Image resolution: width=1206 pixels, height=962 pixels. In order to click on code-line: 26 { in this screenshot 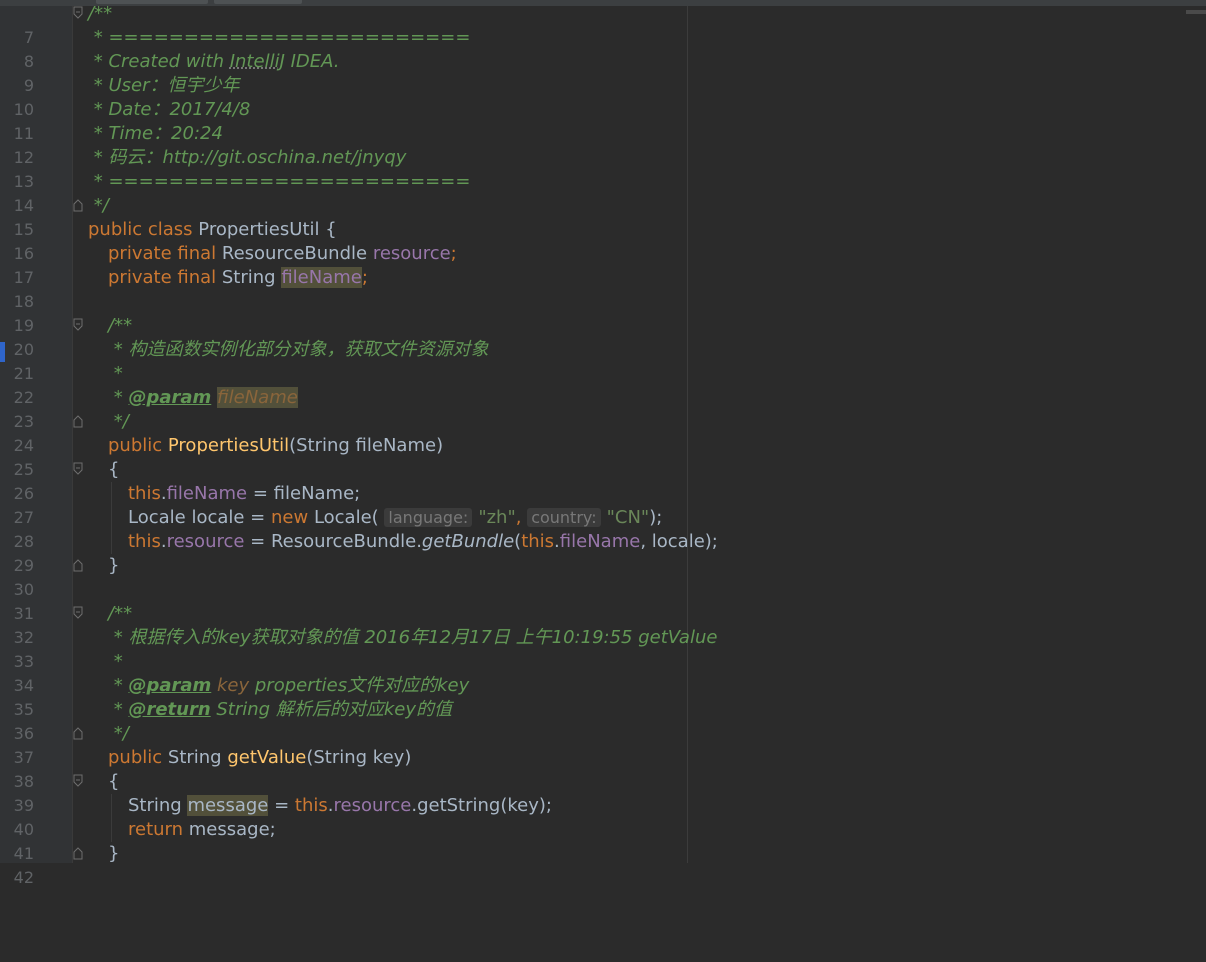, I will do `click(603, 480)`.